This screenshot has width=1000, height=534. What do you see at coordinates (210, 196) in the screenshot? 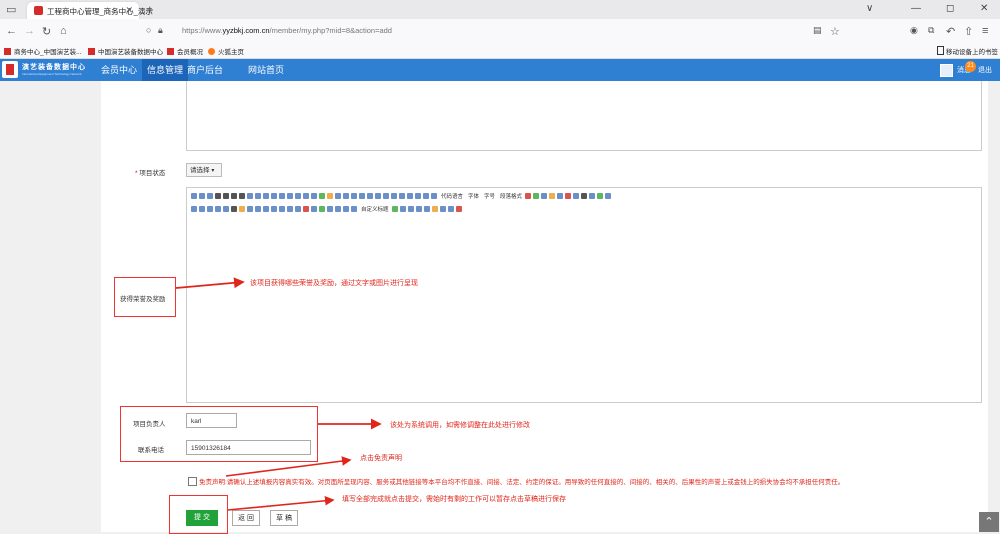
I see `redo-icon` at bounding box center [210, 196].